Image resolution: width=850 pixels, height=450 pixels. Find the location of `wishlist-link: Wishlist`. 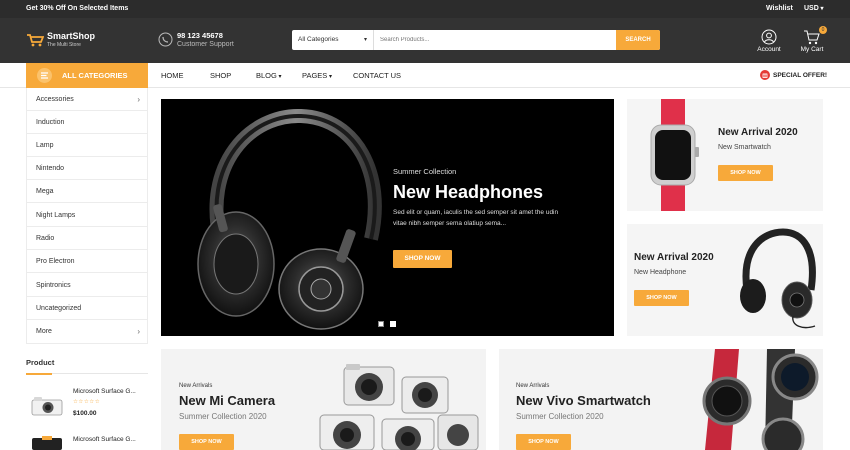

wishlist-link: Wishlist is located at coordinates (779, 8).